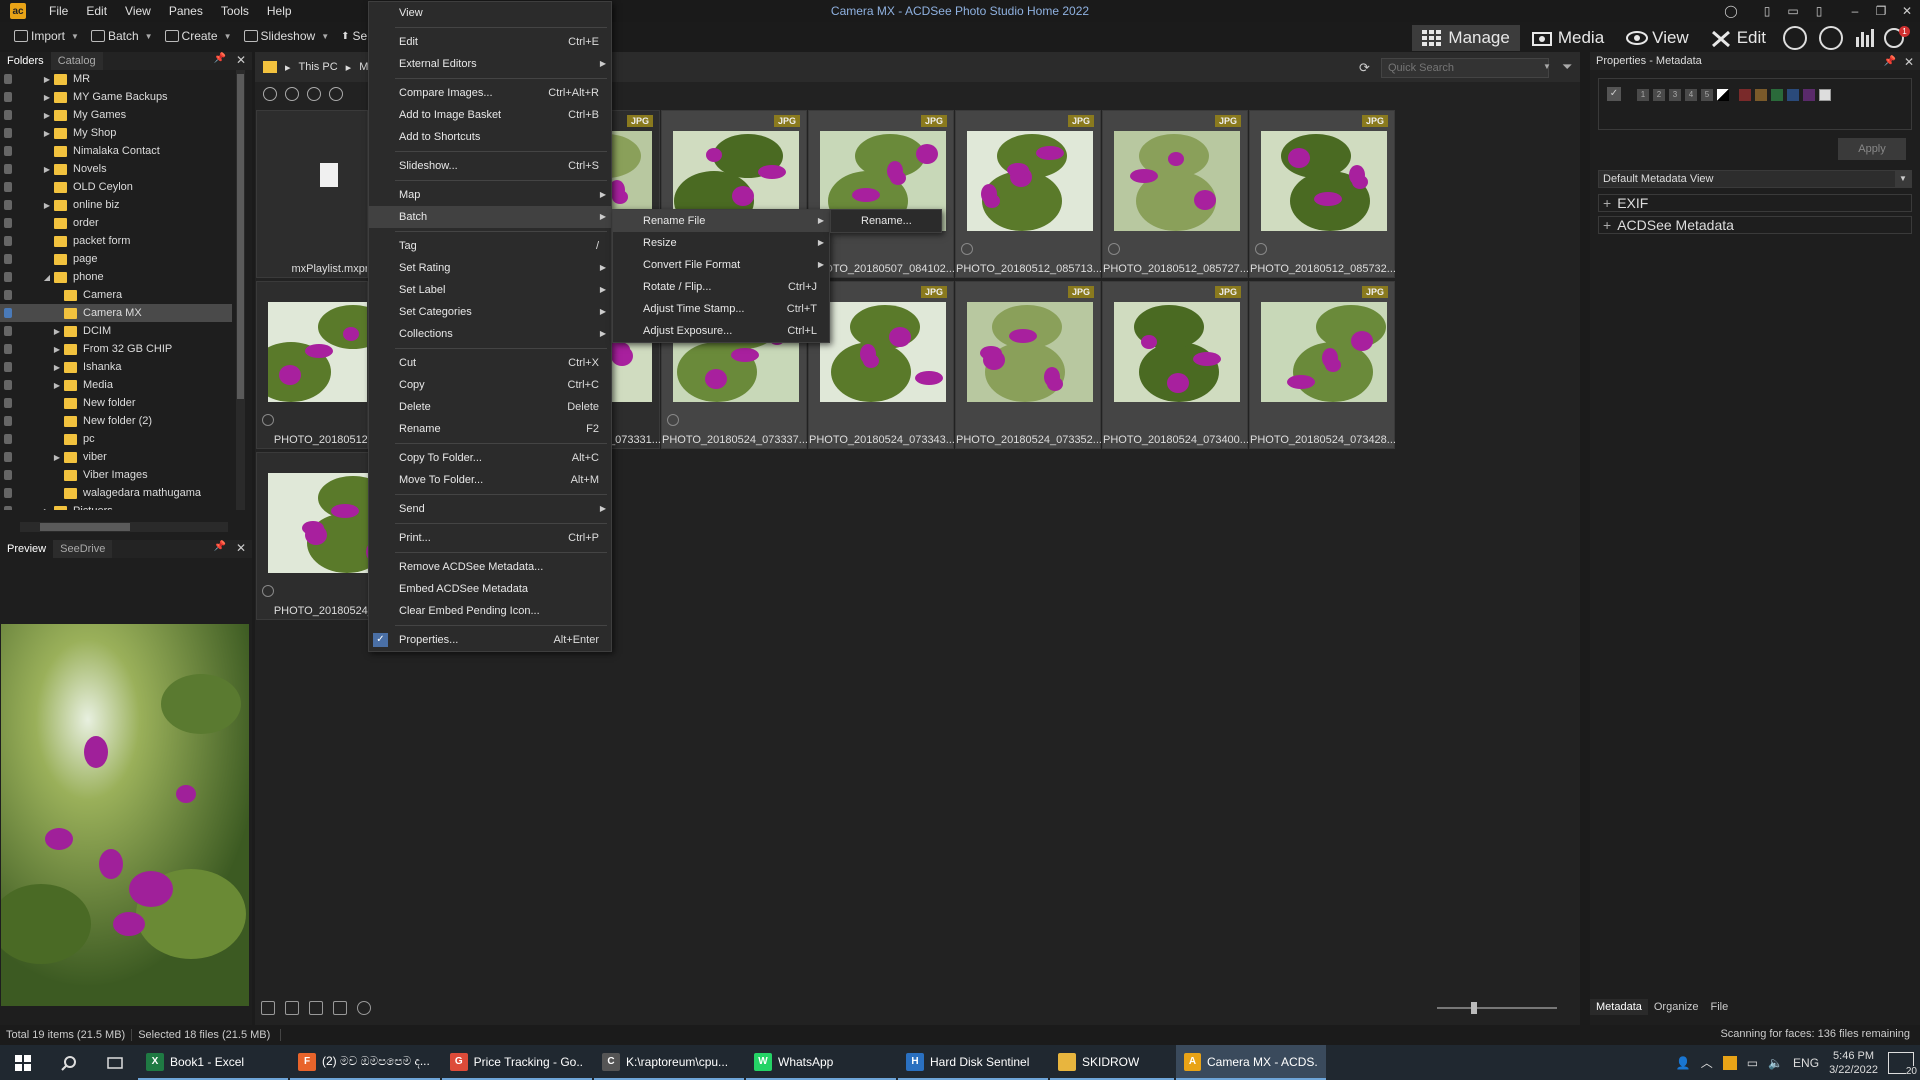 The image size is (1920, 1080). What do you see at coordinates (122, 259) in the screenshot?
I see `folder-item: page` at bounding box center [122, 259].